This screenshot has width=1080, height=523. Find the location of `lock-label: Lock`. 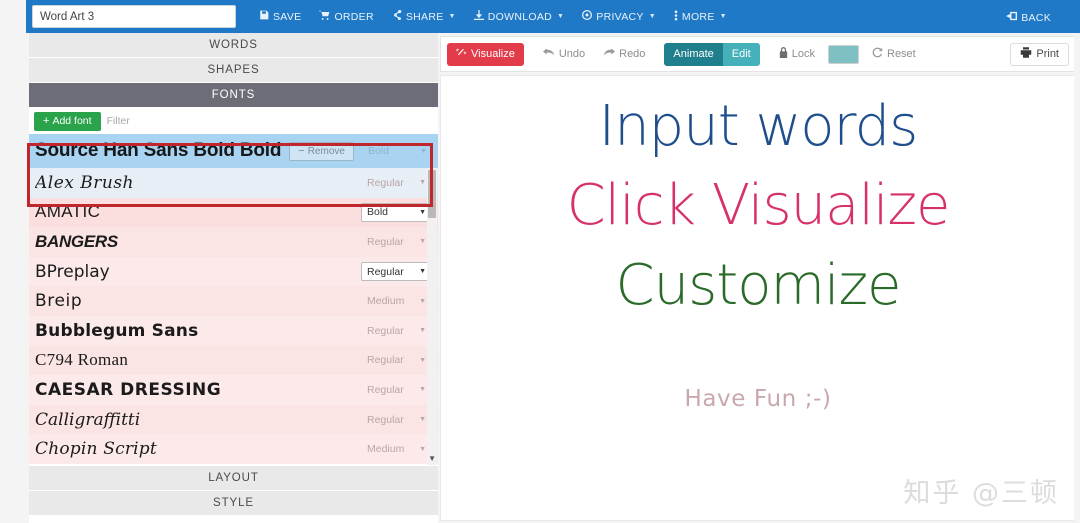

lock-label: Lock is located at coordinates (803, 54).